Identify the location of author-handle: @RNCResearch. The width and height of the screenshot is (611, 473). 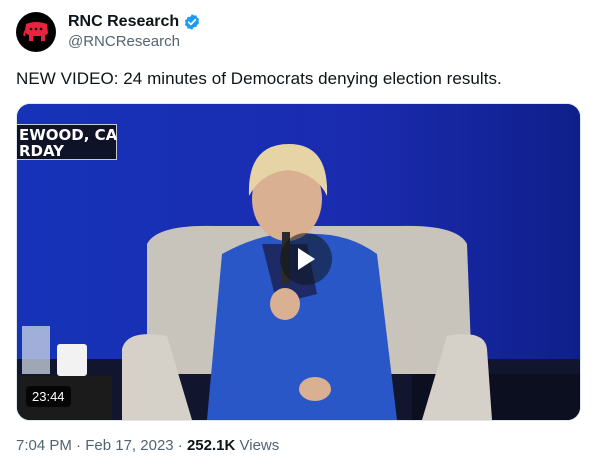
(124, 41).